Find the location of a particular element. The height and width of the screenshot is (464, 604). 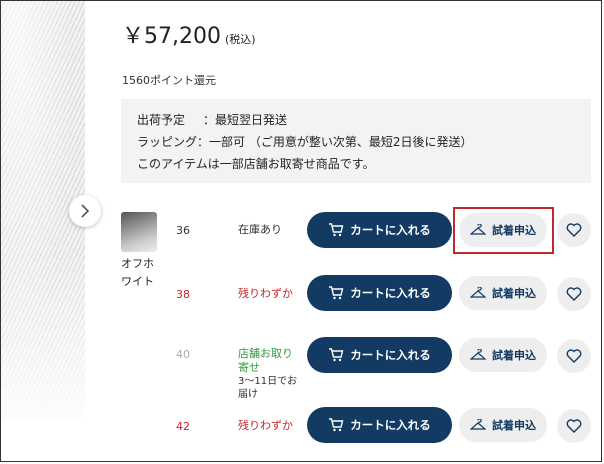

stock-delivery-note: 3〜11日でお届け is located at coordinates (268, 388).